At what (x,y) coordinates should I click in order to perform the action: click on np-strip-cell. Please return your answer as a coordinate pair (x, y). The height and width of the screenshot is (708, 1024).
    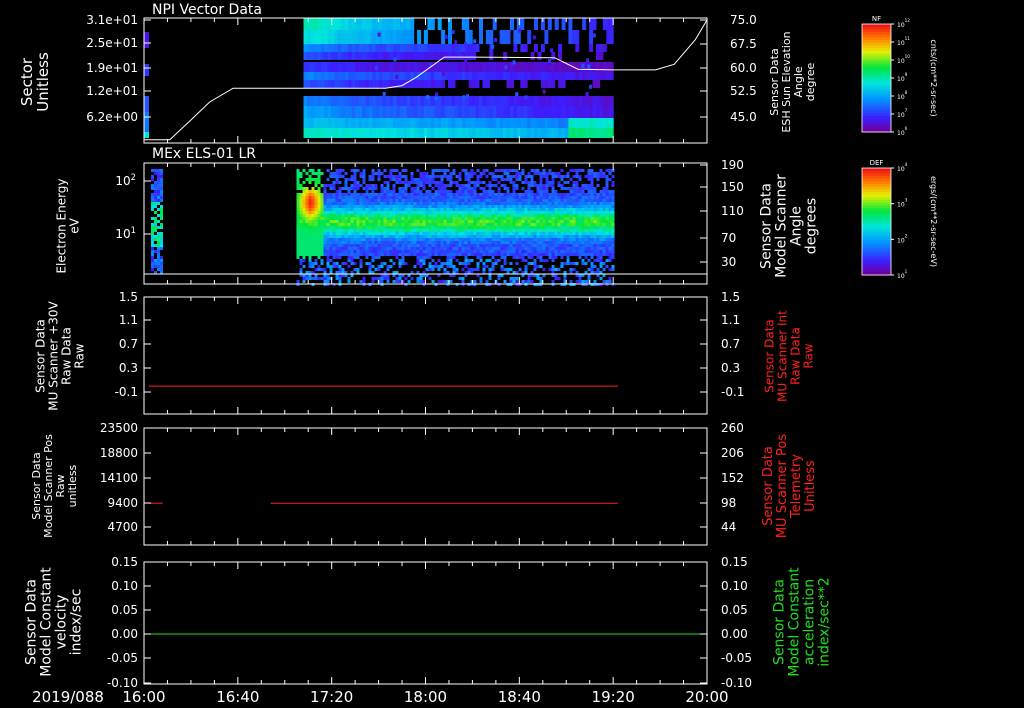
    Looking at the image, I should click on (146, 104).